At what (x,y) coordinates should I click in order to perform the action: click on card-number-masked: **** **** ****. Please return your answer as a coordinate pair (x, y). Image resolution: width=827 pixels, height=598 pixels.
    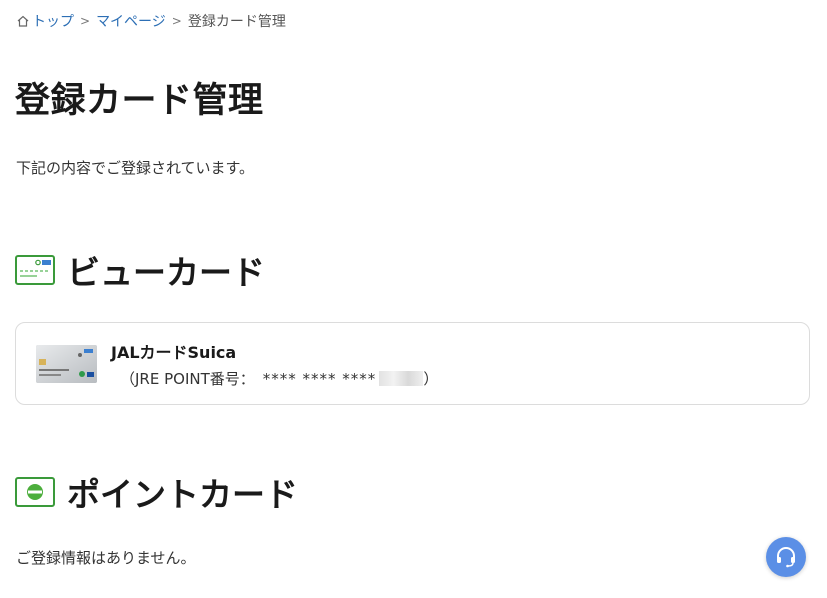
    Looking at the image, I should click on (319, 378).